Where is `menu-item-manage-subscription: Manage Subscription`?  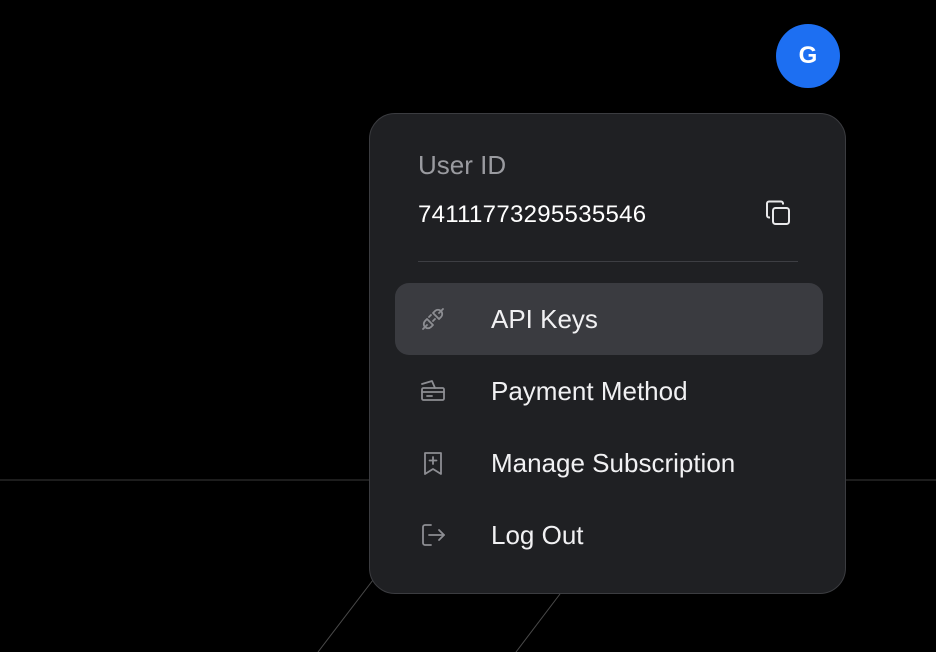
menu-item-manage-subscription: Manage Subscription is located at coordinates (609, 463).